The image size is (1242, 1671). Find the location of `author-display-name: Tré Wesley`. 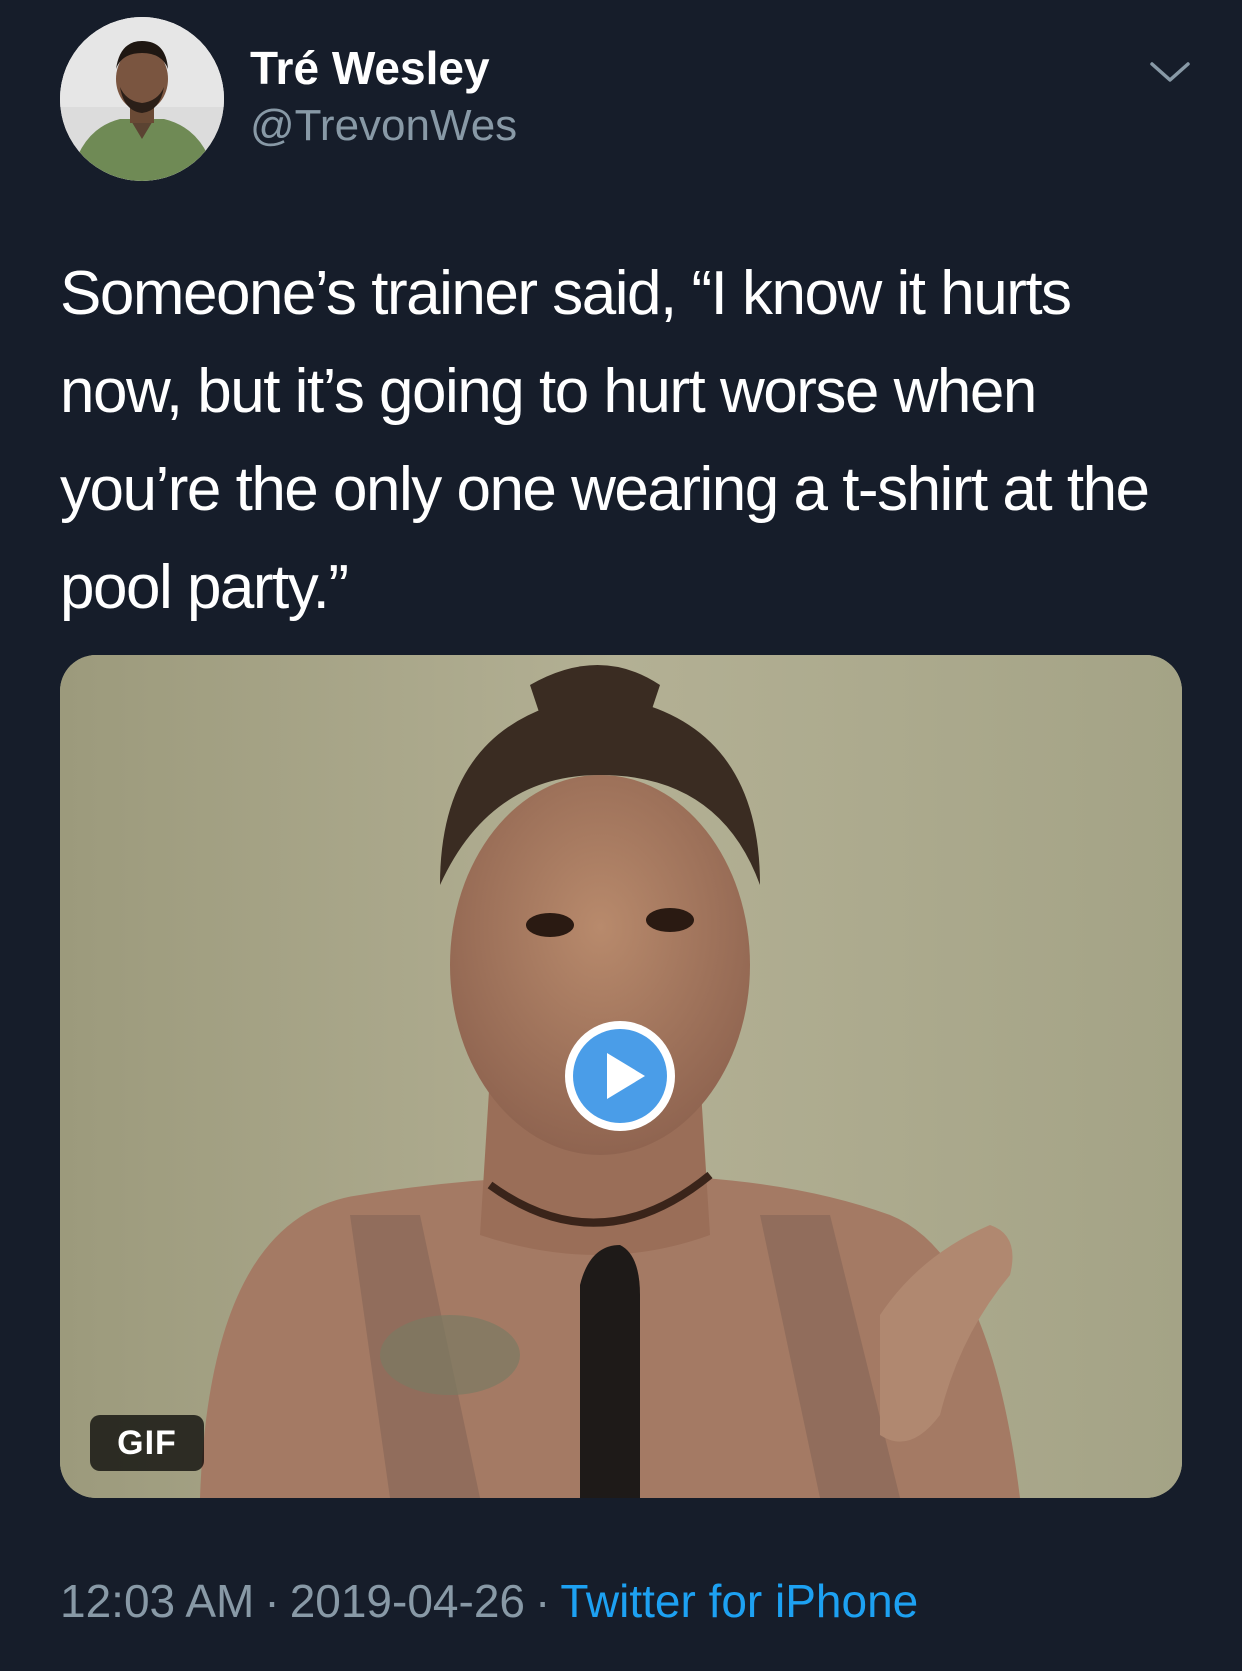

author-display-name: Tré Wesley is located at coordinates (370, 68).